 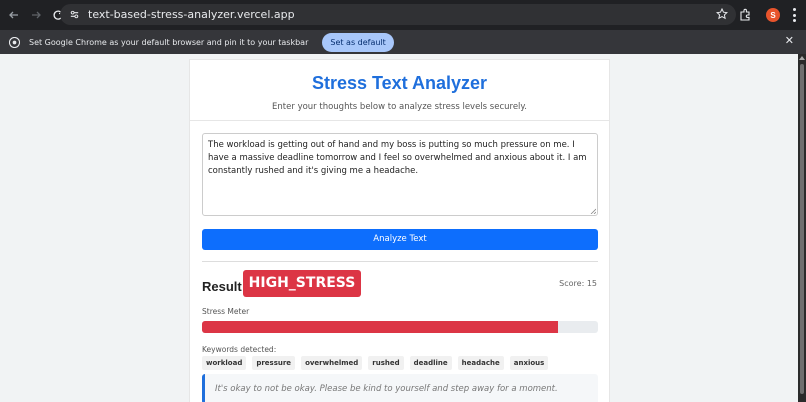 What do you see at coordinates (302, 283) in the screenshot?
I see `status-badge: HIGH_STRESS` at bounding box center [302, 283].